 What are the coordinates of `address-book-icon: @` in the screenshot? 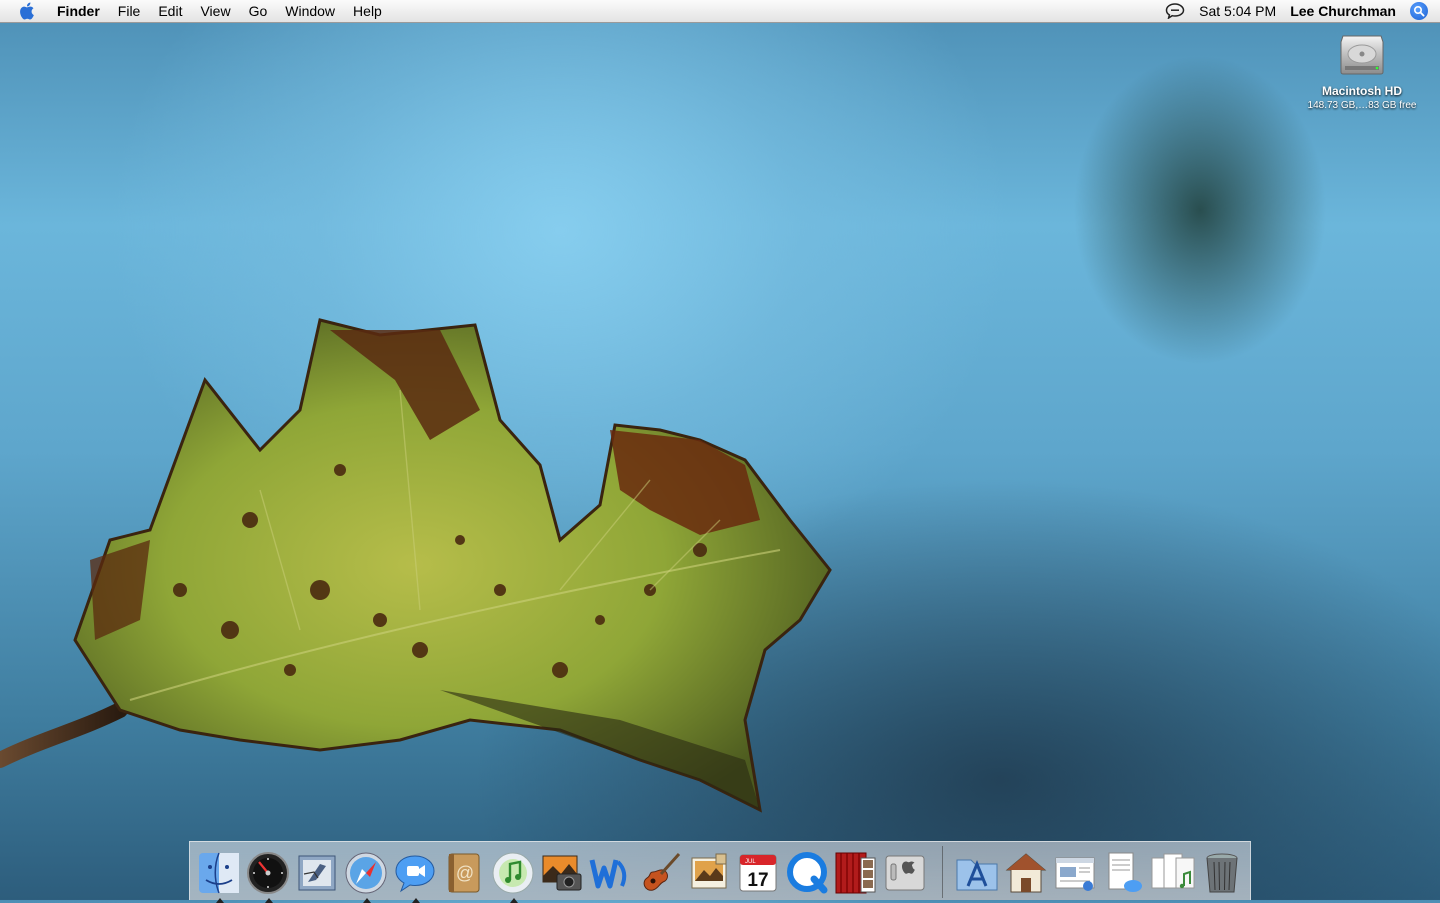 It's located at (463, 873).